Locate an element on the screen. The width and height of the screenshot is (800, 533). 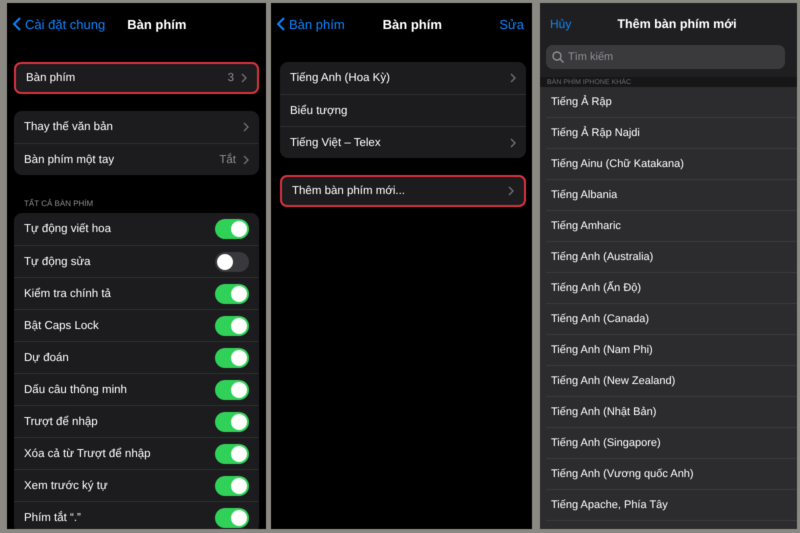
row-label: Tiếng Anh (Hoa Kỳ) is located at coordinates (340, 78).